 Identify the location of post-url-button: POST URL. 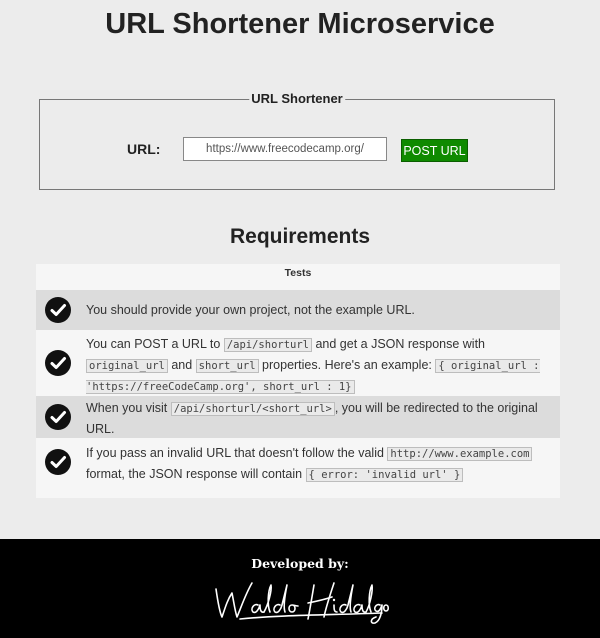
(434, 150).